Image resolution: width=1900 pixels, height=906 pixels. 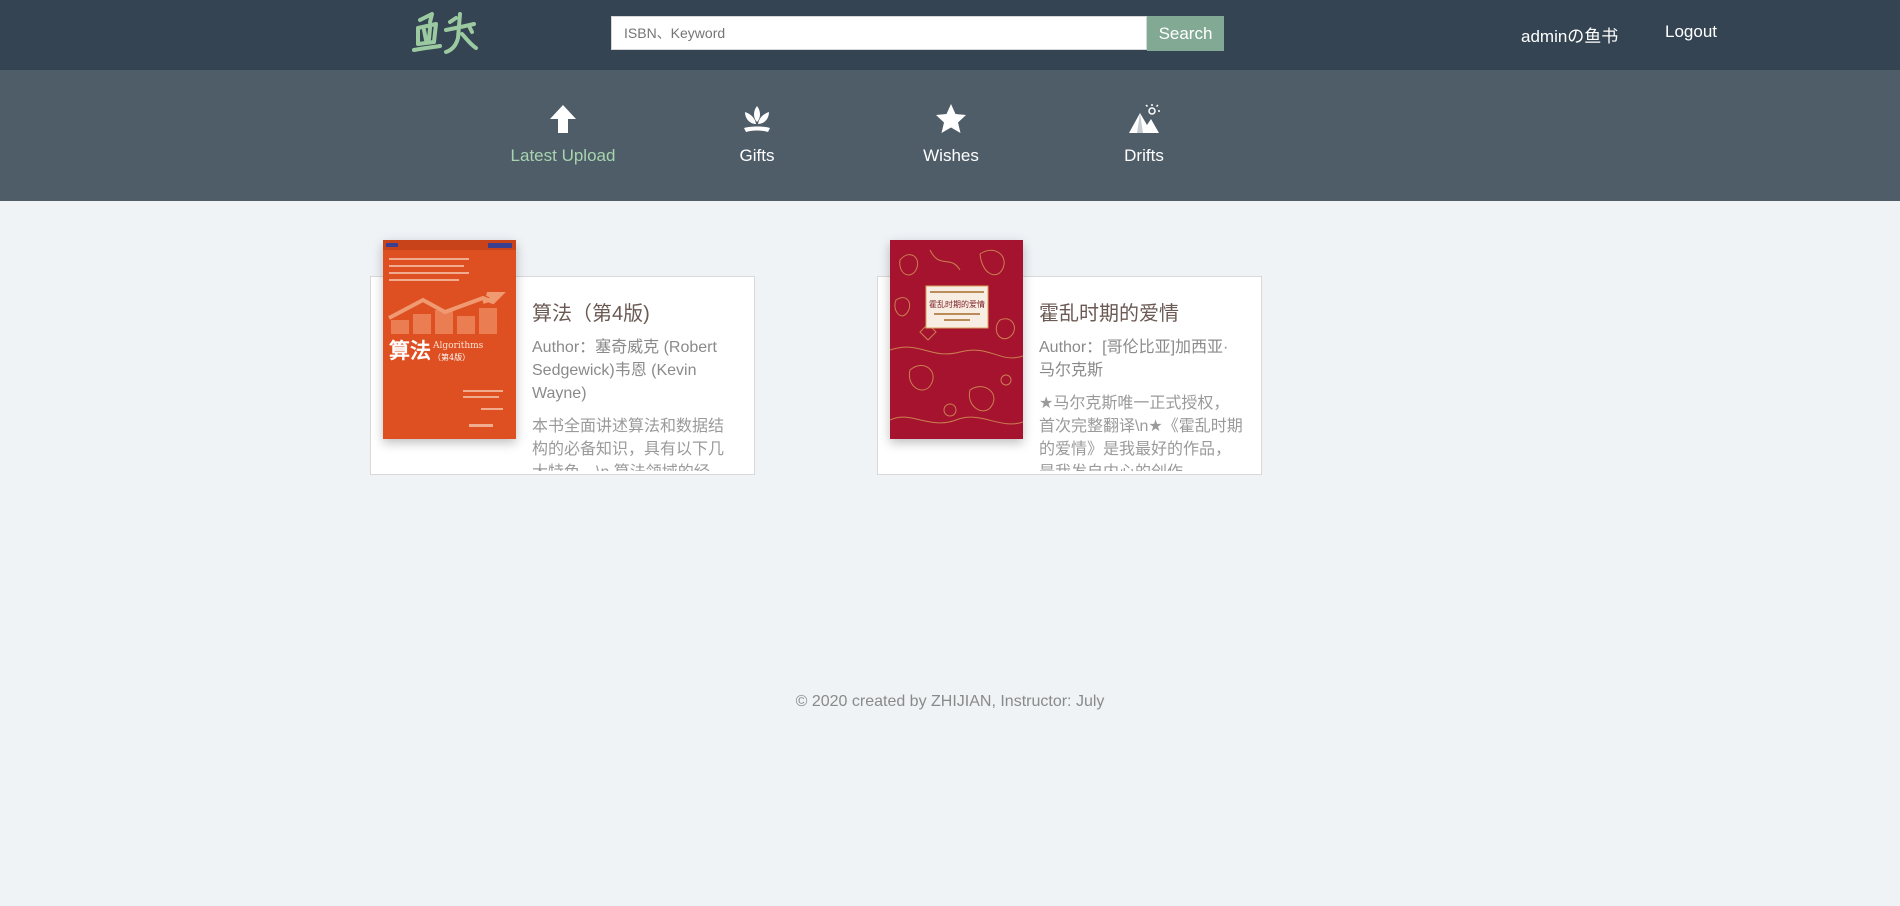 I want to click on book-summary: 本书全面讲述算法和数据结构的必备知识，具有以下几大特色。\n 算法领域的经, so click(x=628, y=444).